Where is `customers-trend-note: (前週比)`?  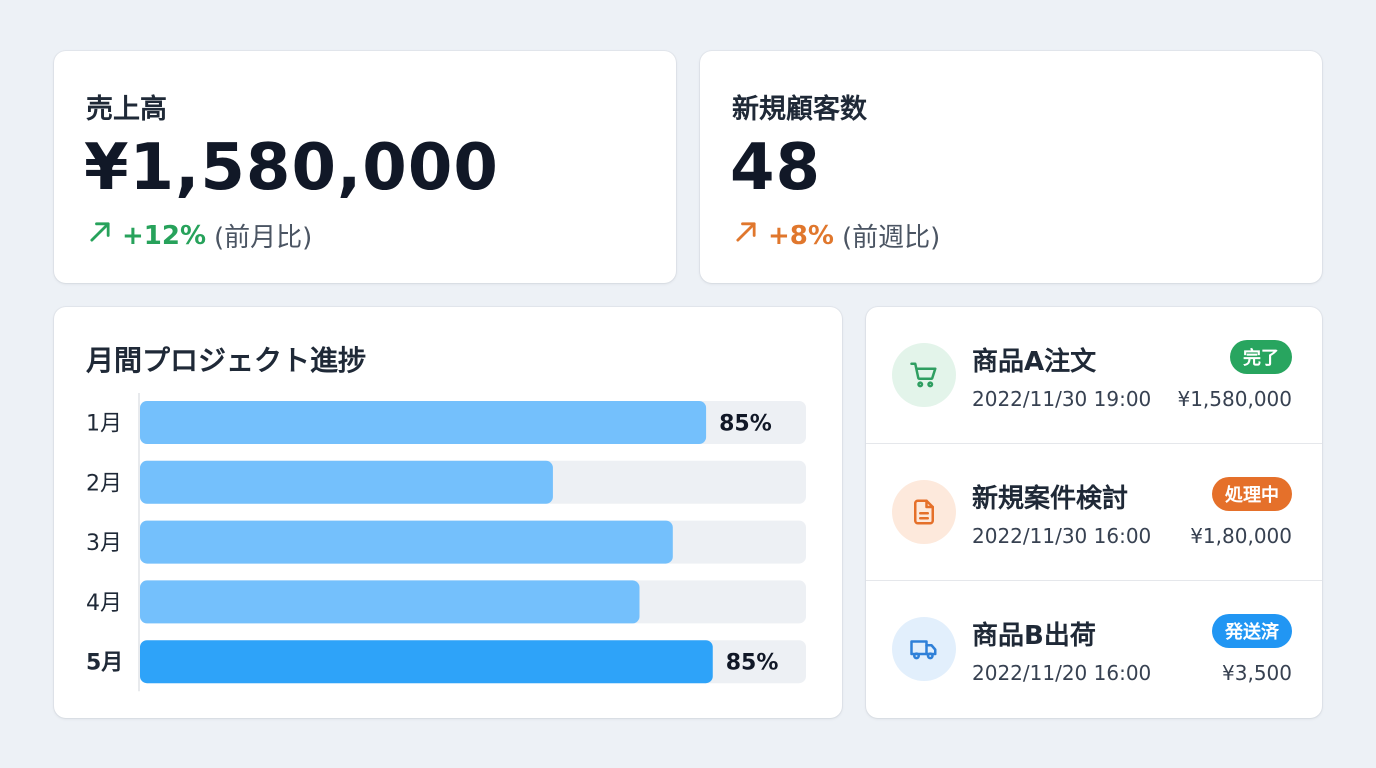
customers-trend-note: (前週比) is located at coordinates (891, 238).